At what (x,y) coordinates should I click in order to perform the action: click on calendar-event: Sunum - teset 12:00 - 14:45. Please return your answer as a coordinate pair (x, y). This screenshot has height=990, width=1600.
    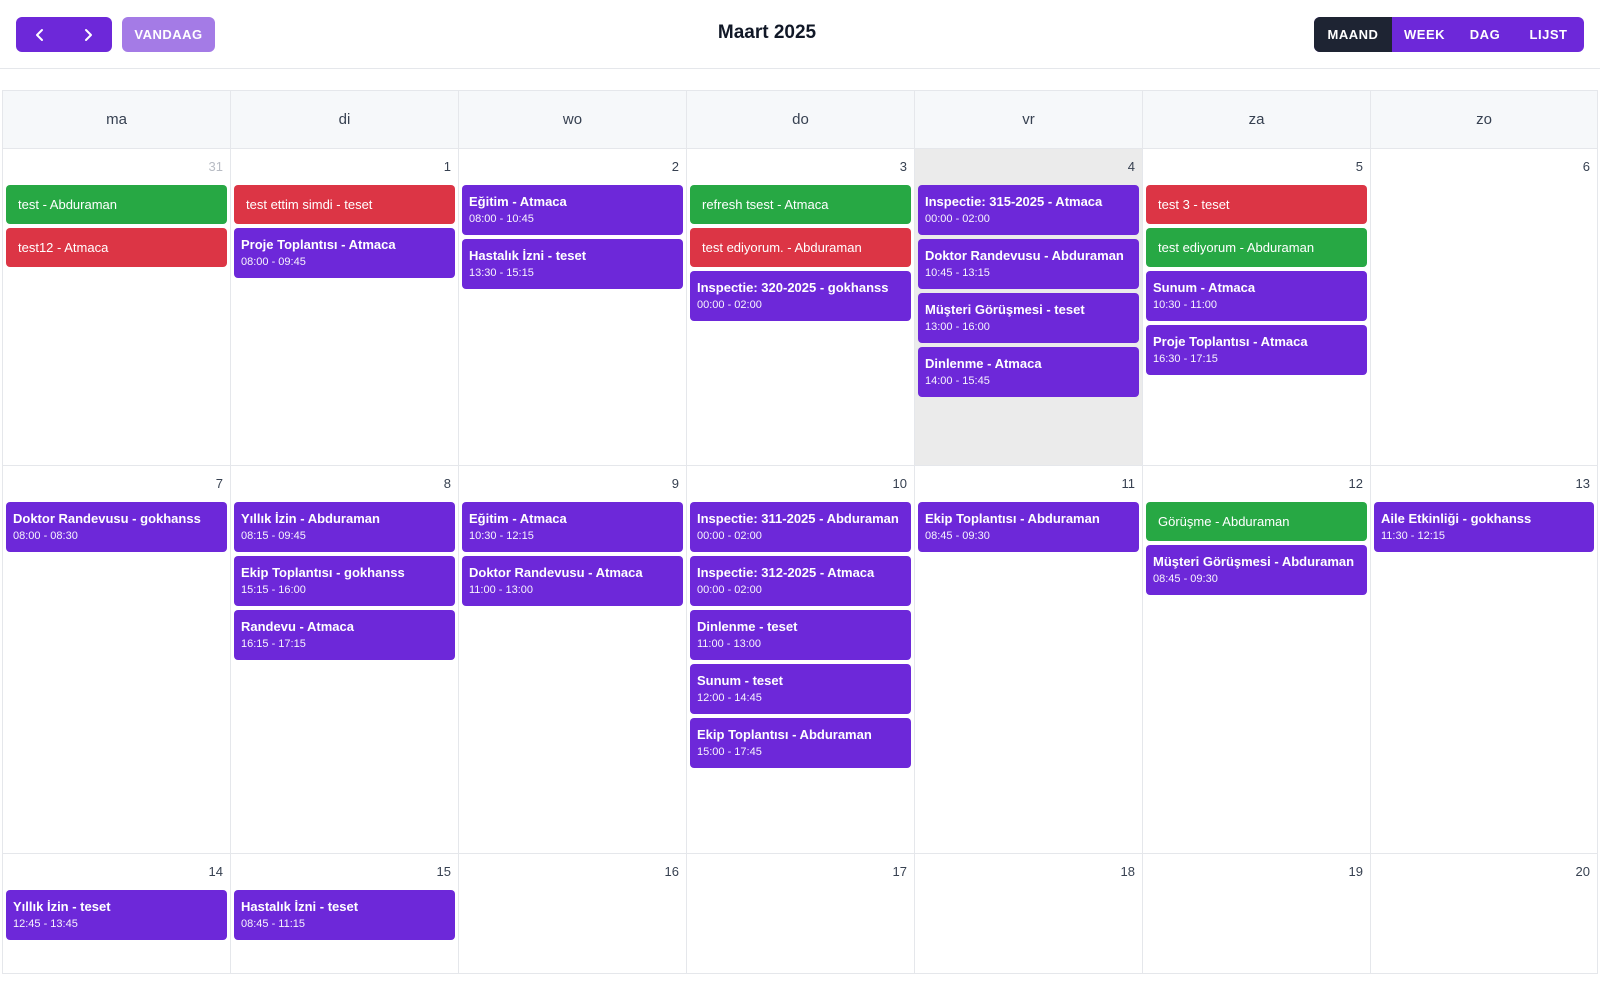
    Looking at the image, I should click on (800, 689).